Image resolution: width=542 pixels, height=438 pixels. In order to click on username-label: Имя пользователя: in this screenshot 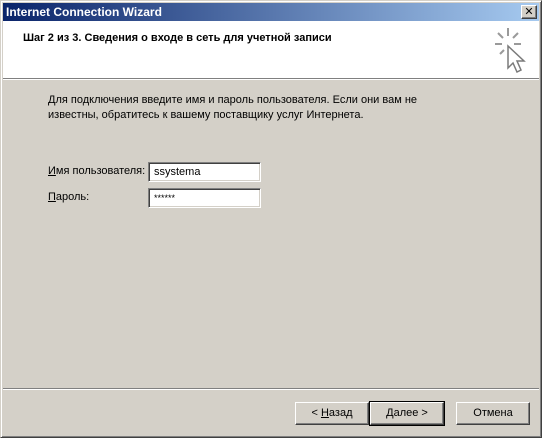, I will do `click(97, 171)`.